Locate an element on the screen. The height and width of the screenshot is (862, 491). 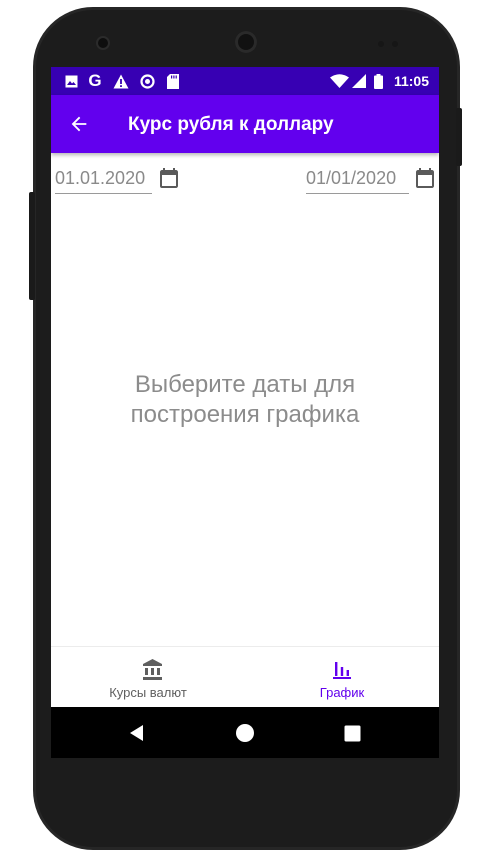
date-from-value: 01.01.2020 is located at coordinates (100, 178).